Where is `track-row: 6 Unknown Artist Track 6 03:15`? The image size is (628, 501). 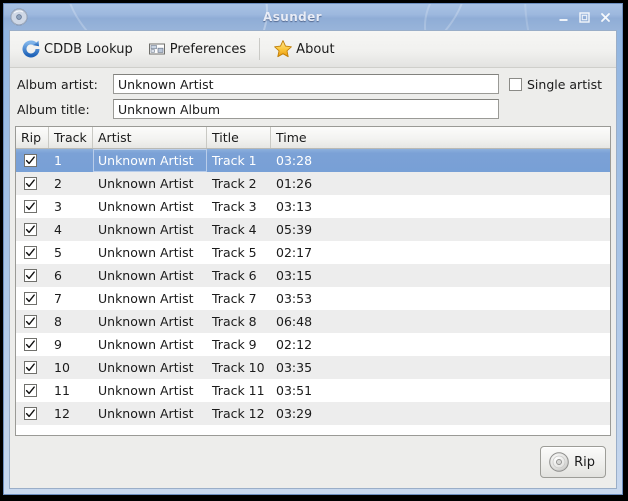 track-row: 6 Unknown Artist Track 6 03:15 is located at coordinates (313, 275).